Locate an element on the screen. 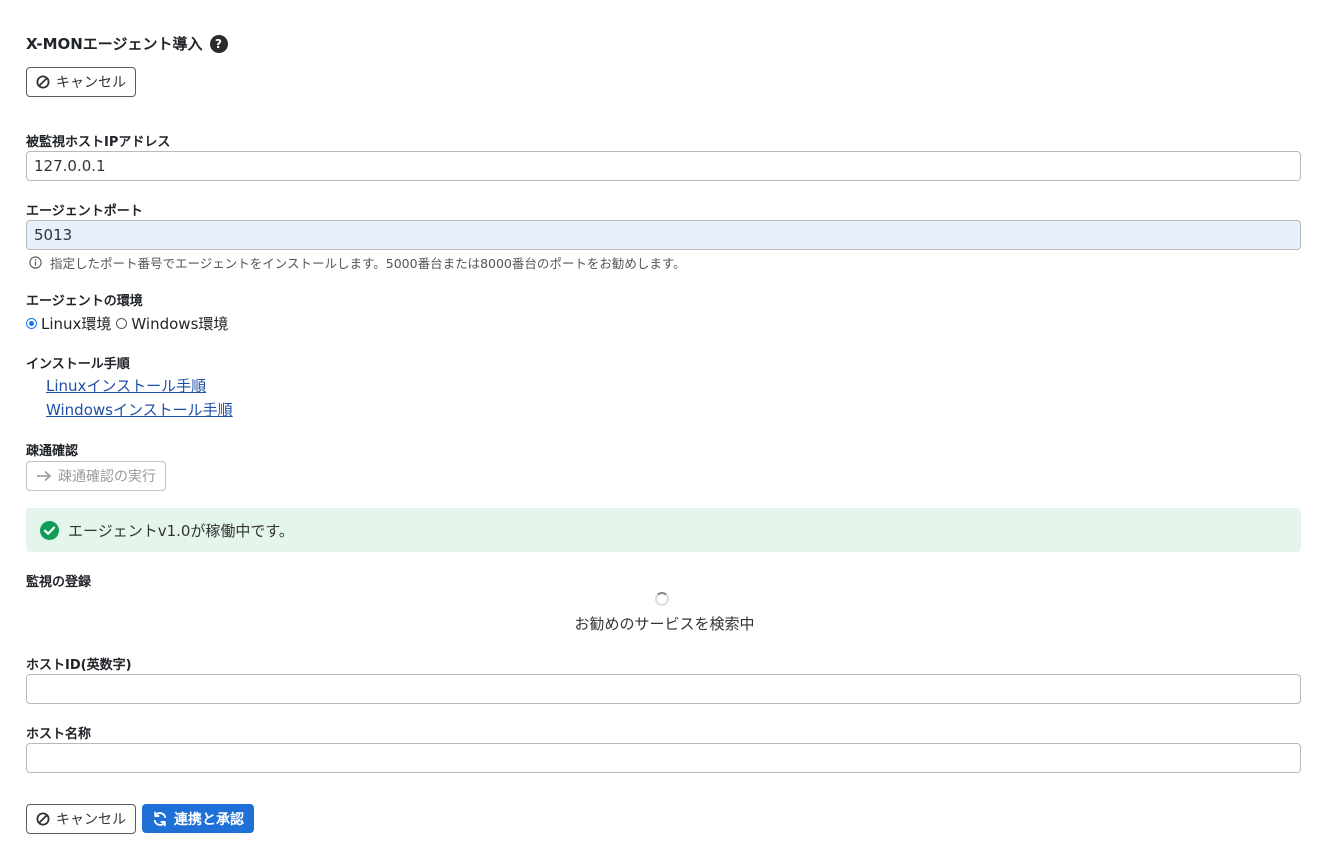  registration-label: 監視の登録 is located at coordinates (59, 582).